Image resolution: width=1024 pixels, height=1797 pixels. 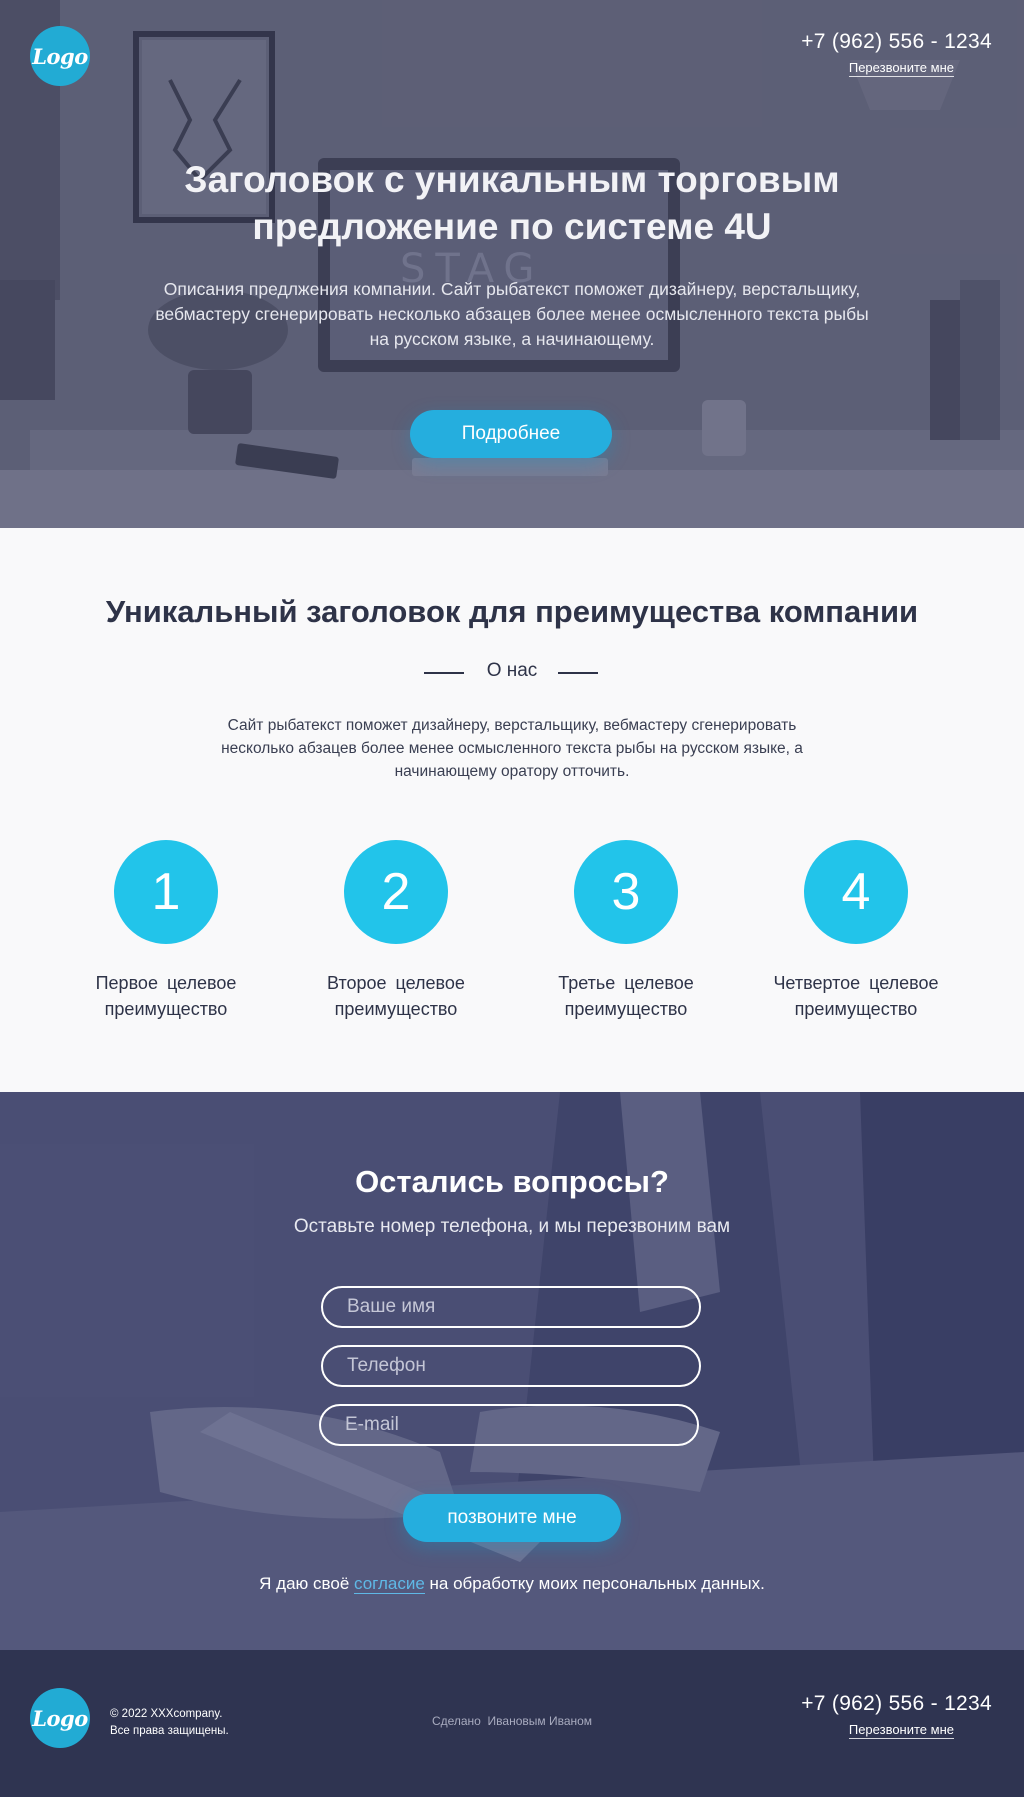 What do you see at coordinates (396, 892) in the screenshot?
I see `feature-number-circle: 2` at bounding box center [396, 892].